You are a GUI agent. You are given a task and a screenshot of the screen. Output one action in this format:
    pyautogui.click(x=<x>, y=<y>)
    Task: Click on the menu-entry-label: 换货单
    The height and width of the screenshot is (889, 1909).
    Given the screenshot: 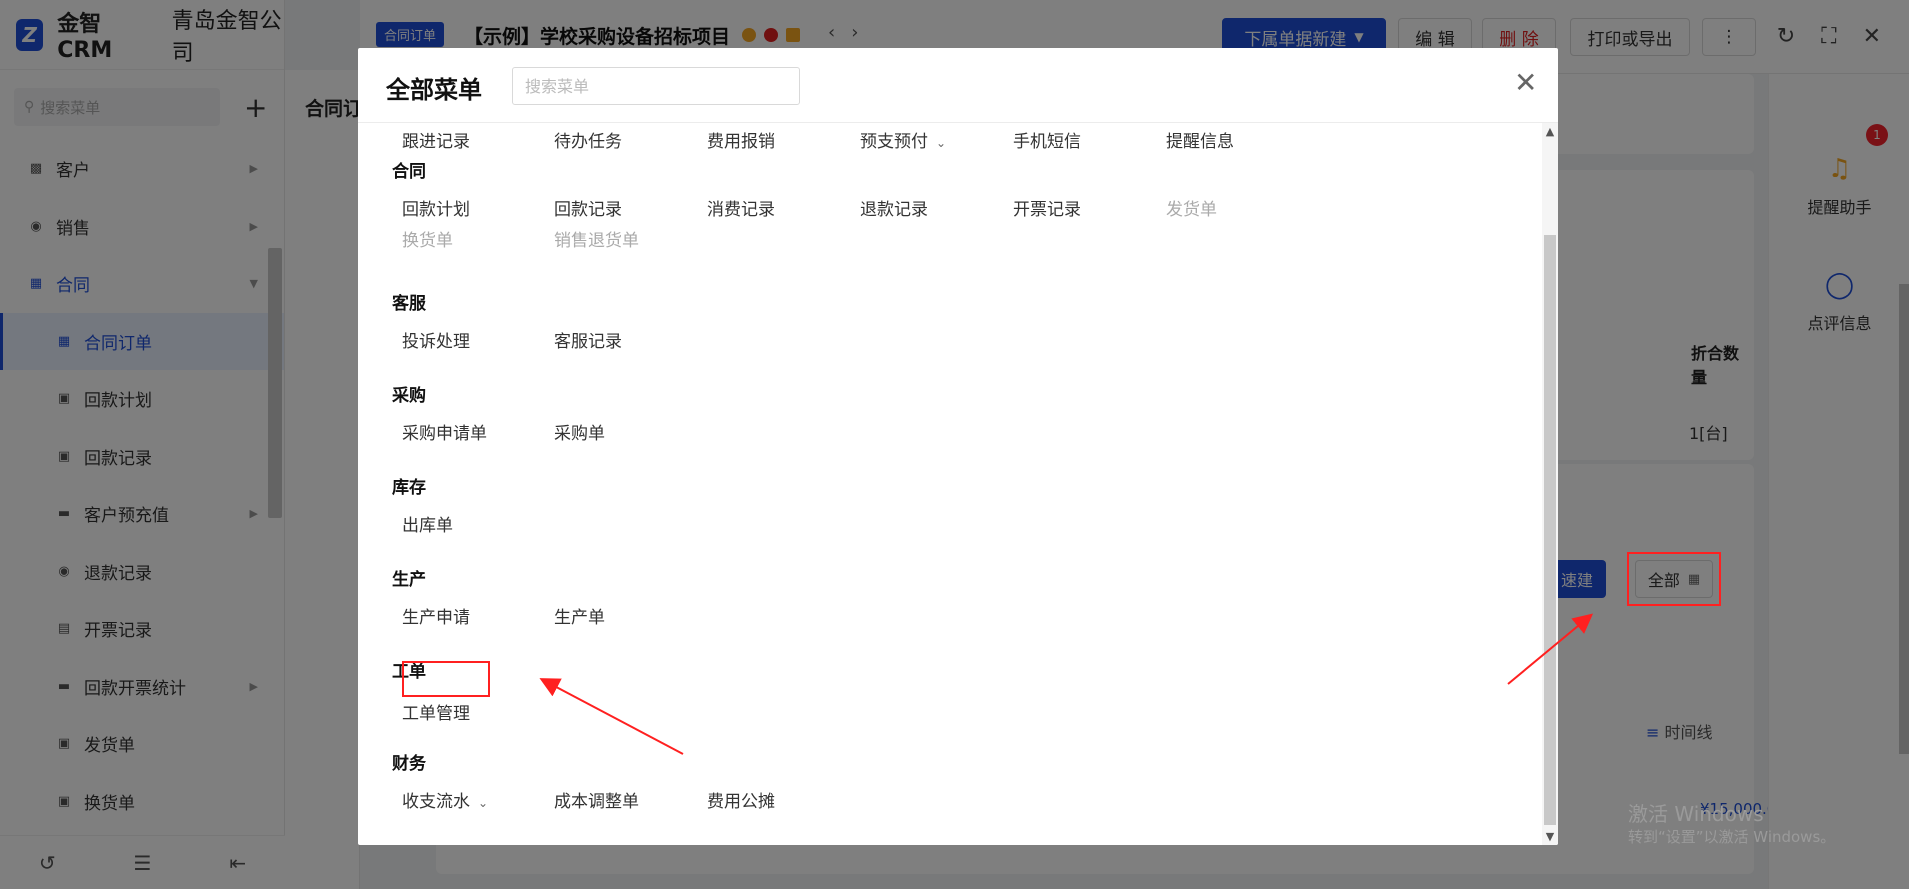 What is the action you would take?
    pyautogui.click(x=427, y=241)
    